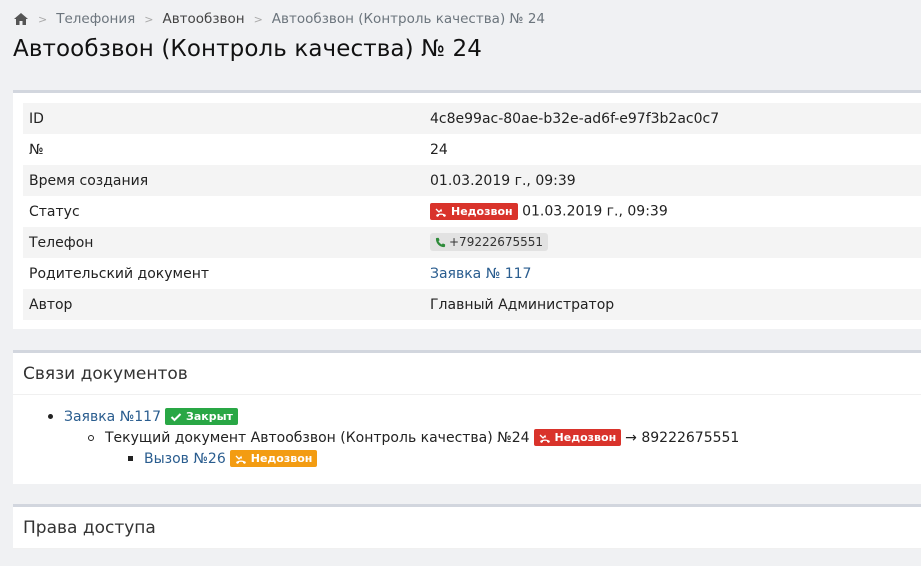  I want to click on closed-badge-text: Закрыт, so click(209, 416).